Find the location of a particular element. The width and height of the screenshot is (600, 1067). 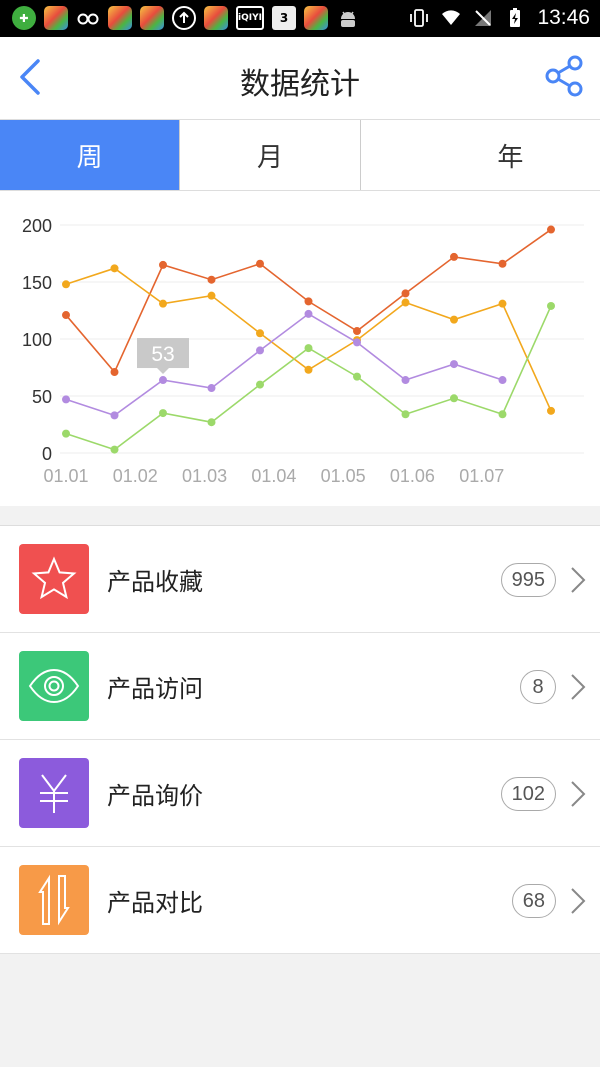

system-icons: 13:46 is located at coordinates (499, 18).